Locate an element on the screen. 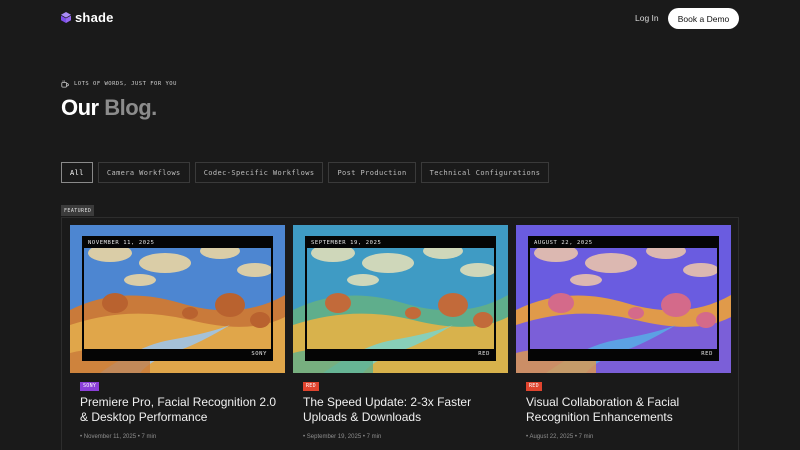 The image size is (800, 450). brand-logo: shade is located at coordinates (87, 17).